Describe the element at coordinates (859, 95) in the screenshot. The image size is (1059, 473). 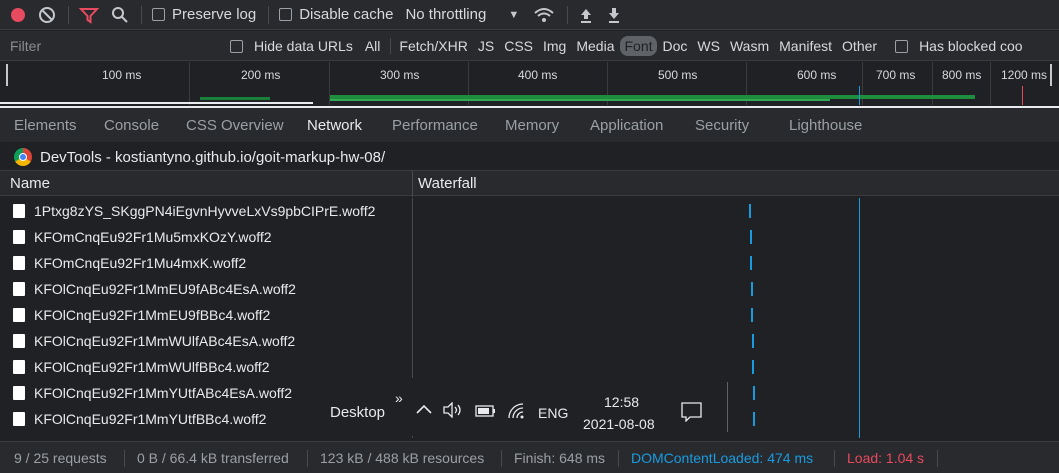
I see `overview-dom-loaded-line` at that location.